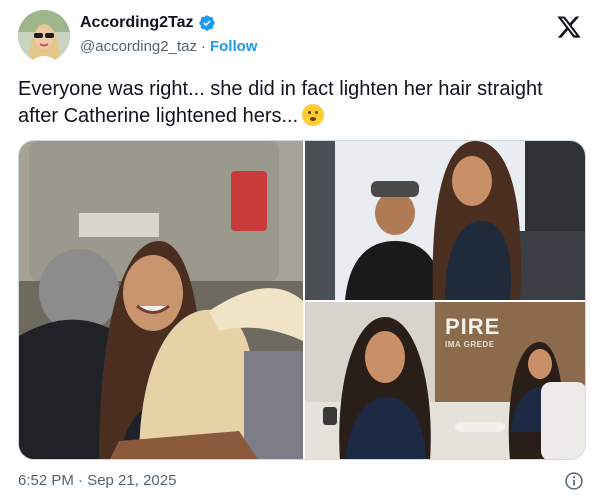  I want to click on tweet-footer: 6:52 PM · Sep 21, 2025, so click(303, 482).